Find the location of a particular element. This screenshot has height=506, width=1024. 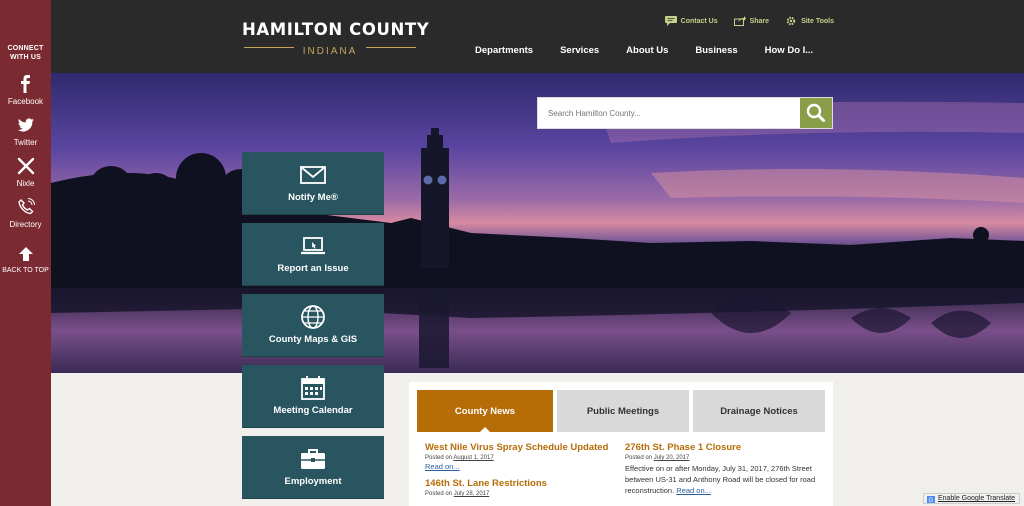

tile-employment: Employment is located at coordinates (313, 467).